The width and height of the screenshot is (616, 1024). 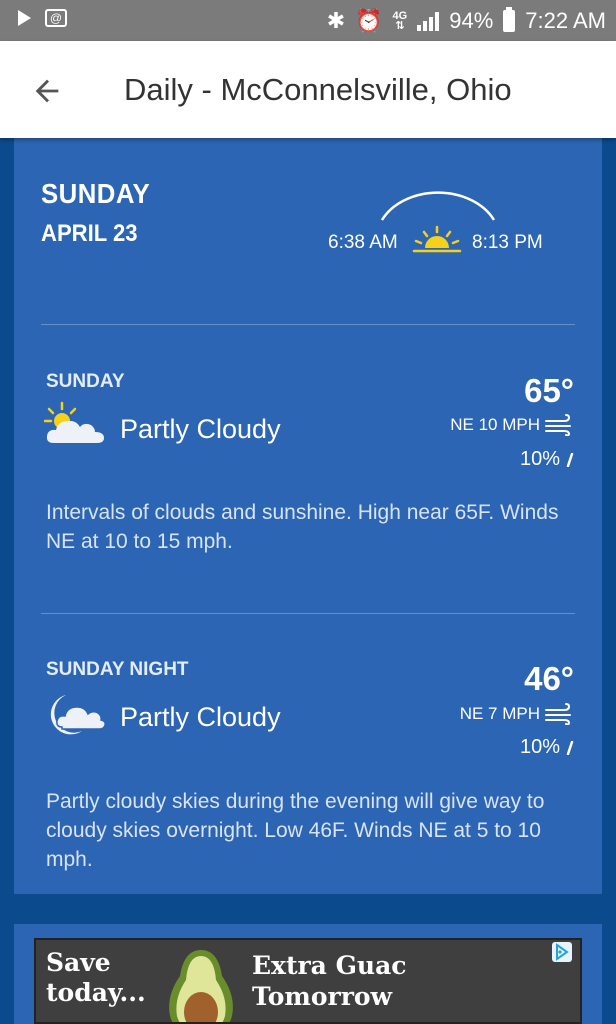 What do you see at coordinates (369, 20) in the screenshot?
I see `alarm-icon: ⏰` at bounding box center [369, 20].